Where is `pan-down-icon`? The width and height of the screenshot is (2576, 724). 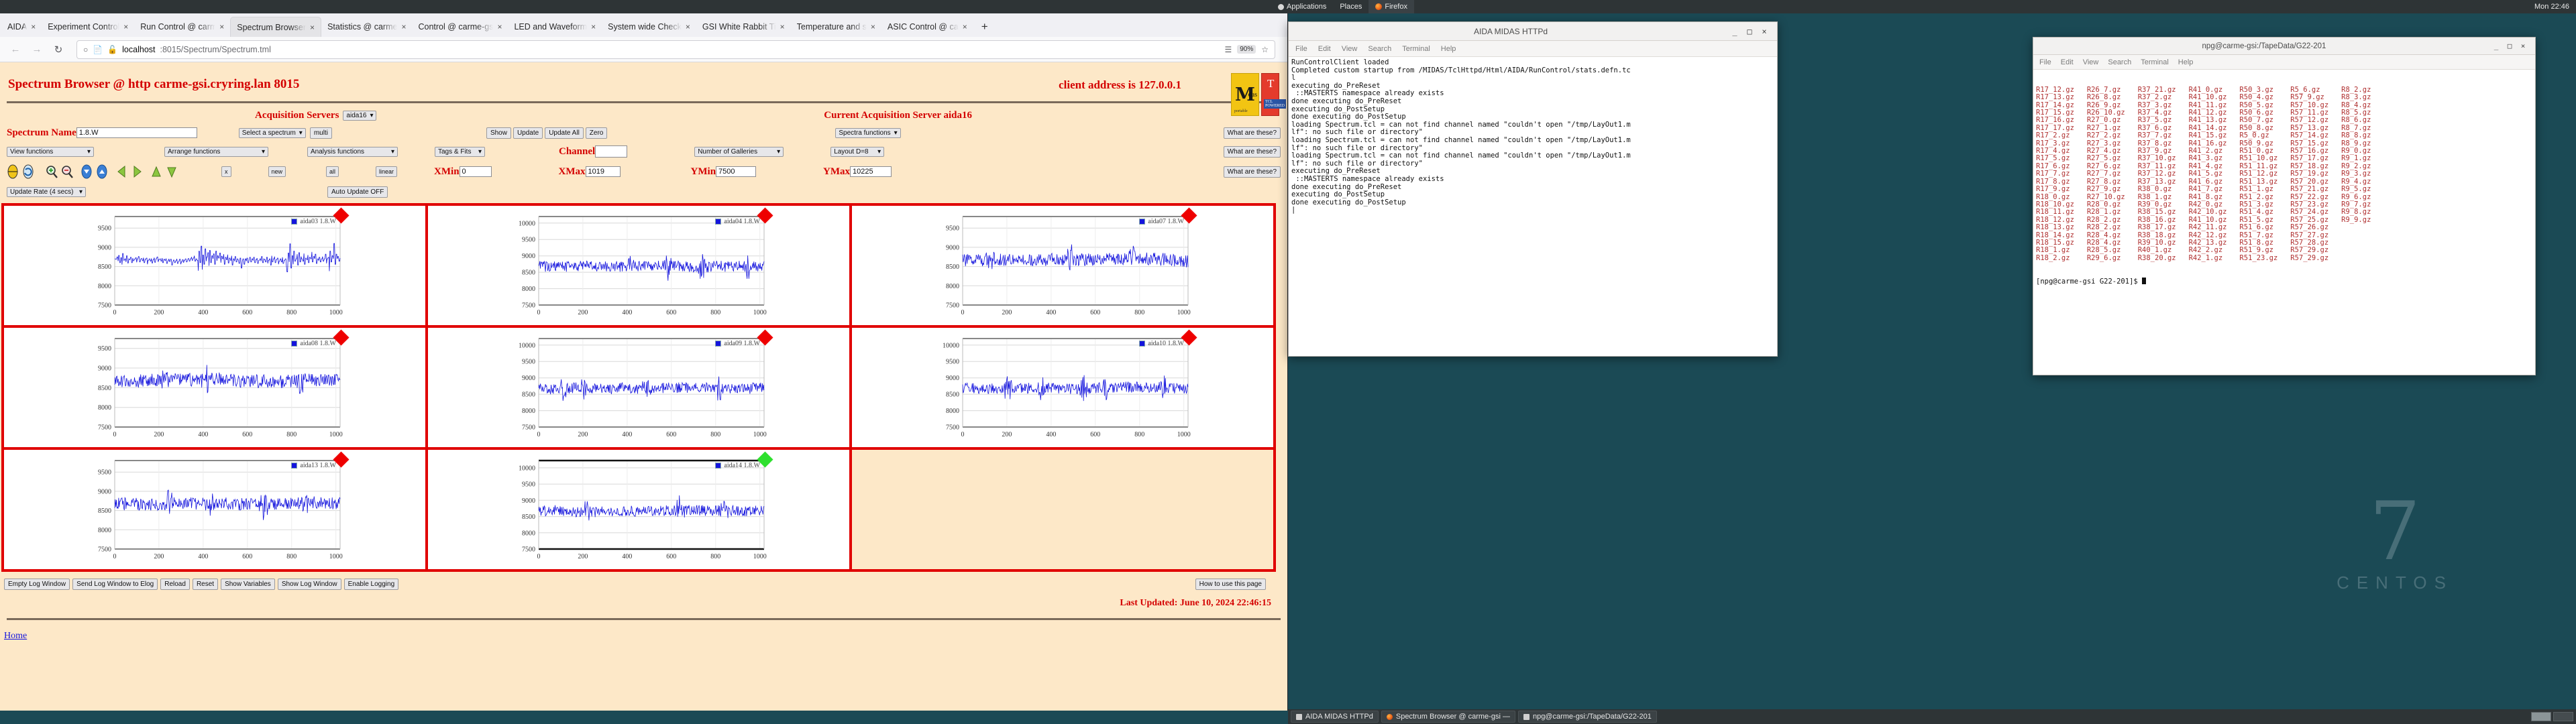 pan-down-icon is located at coordinates (172, 172).